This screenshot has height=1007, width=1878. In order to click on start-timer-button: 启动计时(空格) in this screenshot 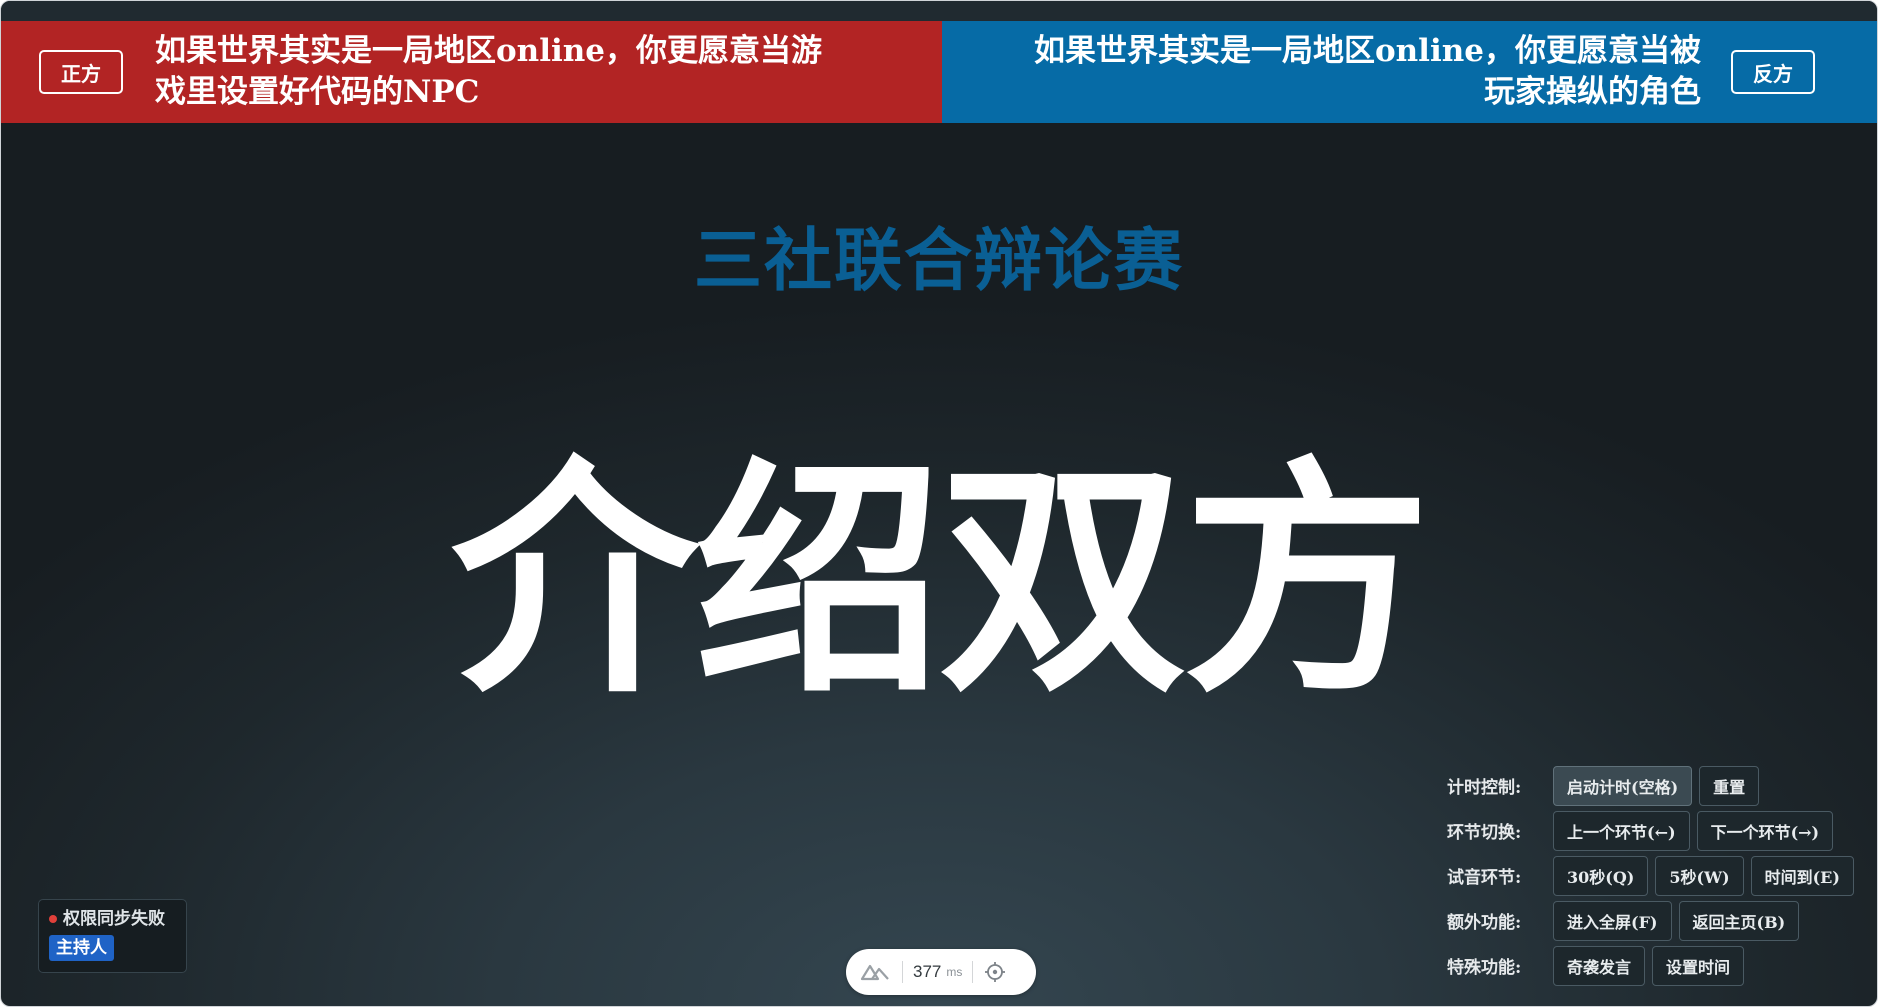, I will do `click(1623, 785)`.